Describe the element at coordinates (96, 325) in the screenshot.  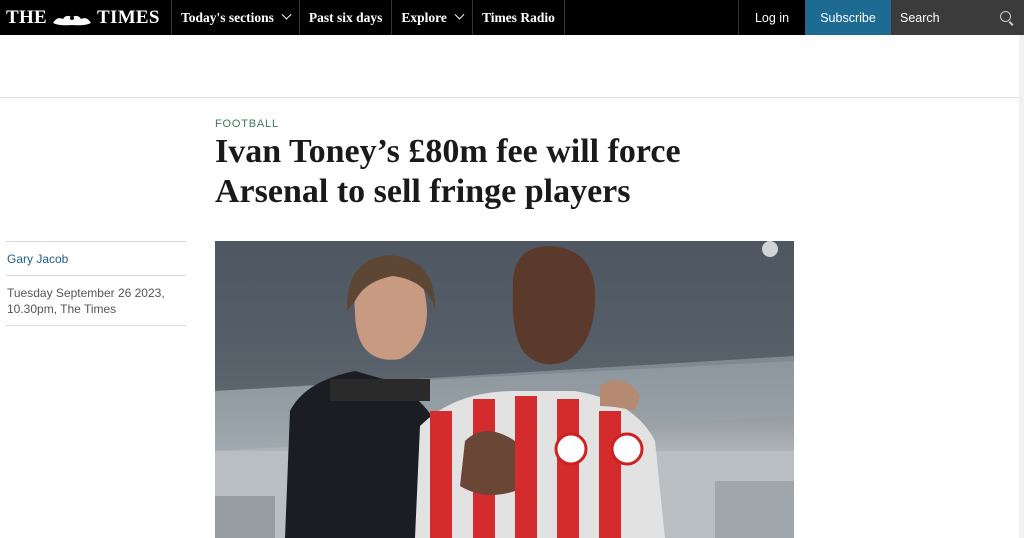
I see `divider` at that location.